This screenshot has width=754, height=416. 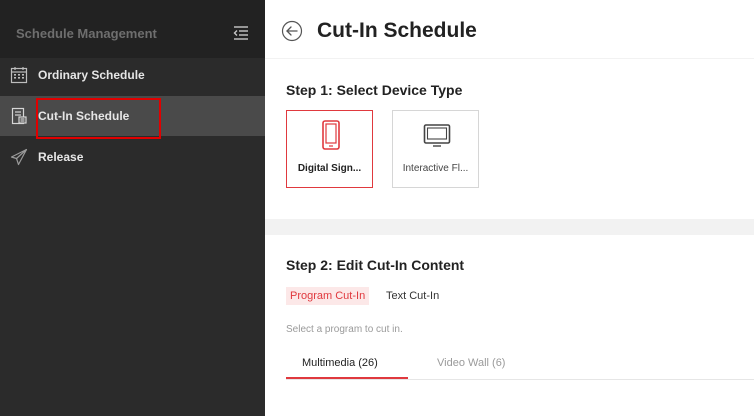 I want to click on sidebar-header: Schedule Management, so click(x=132, y=29).